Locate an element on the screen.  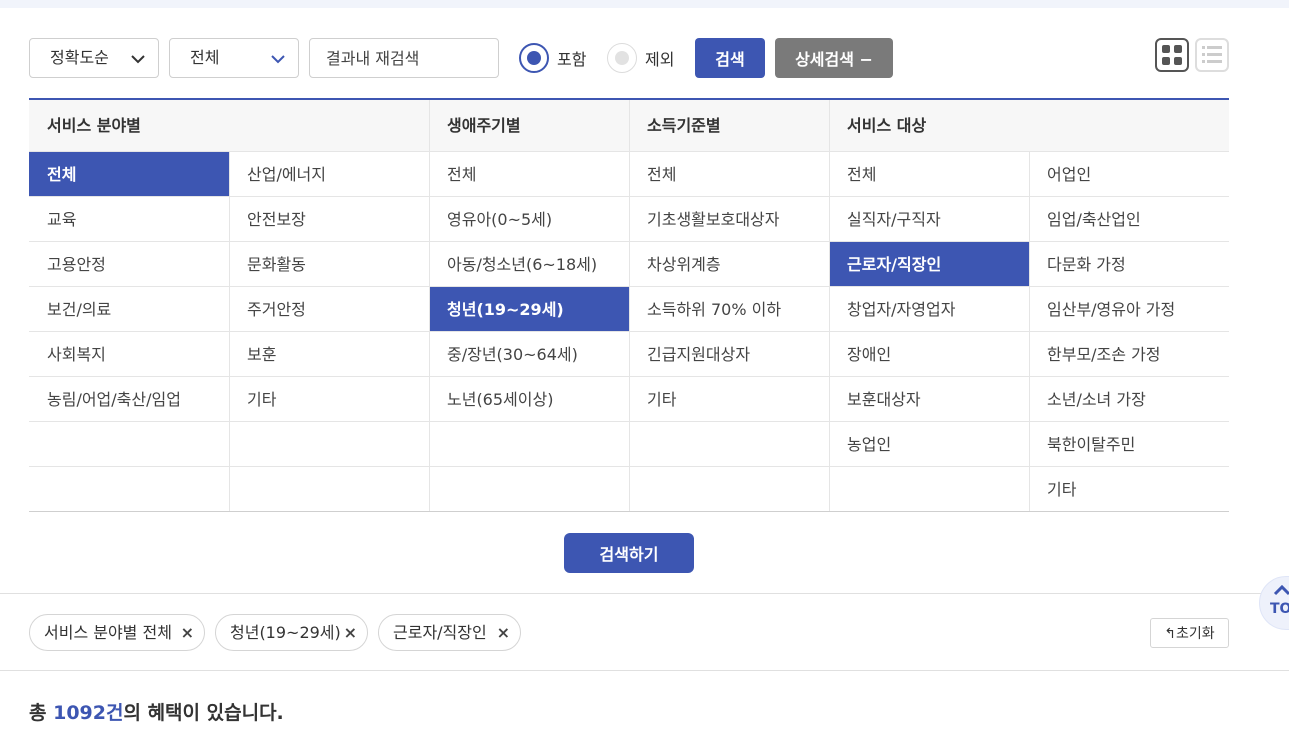
filter-option: 실직자/구직자 is located at coordinates (929, 219).